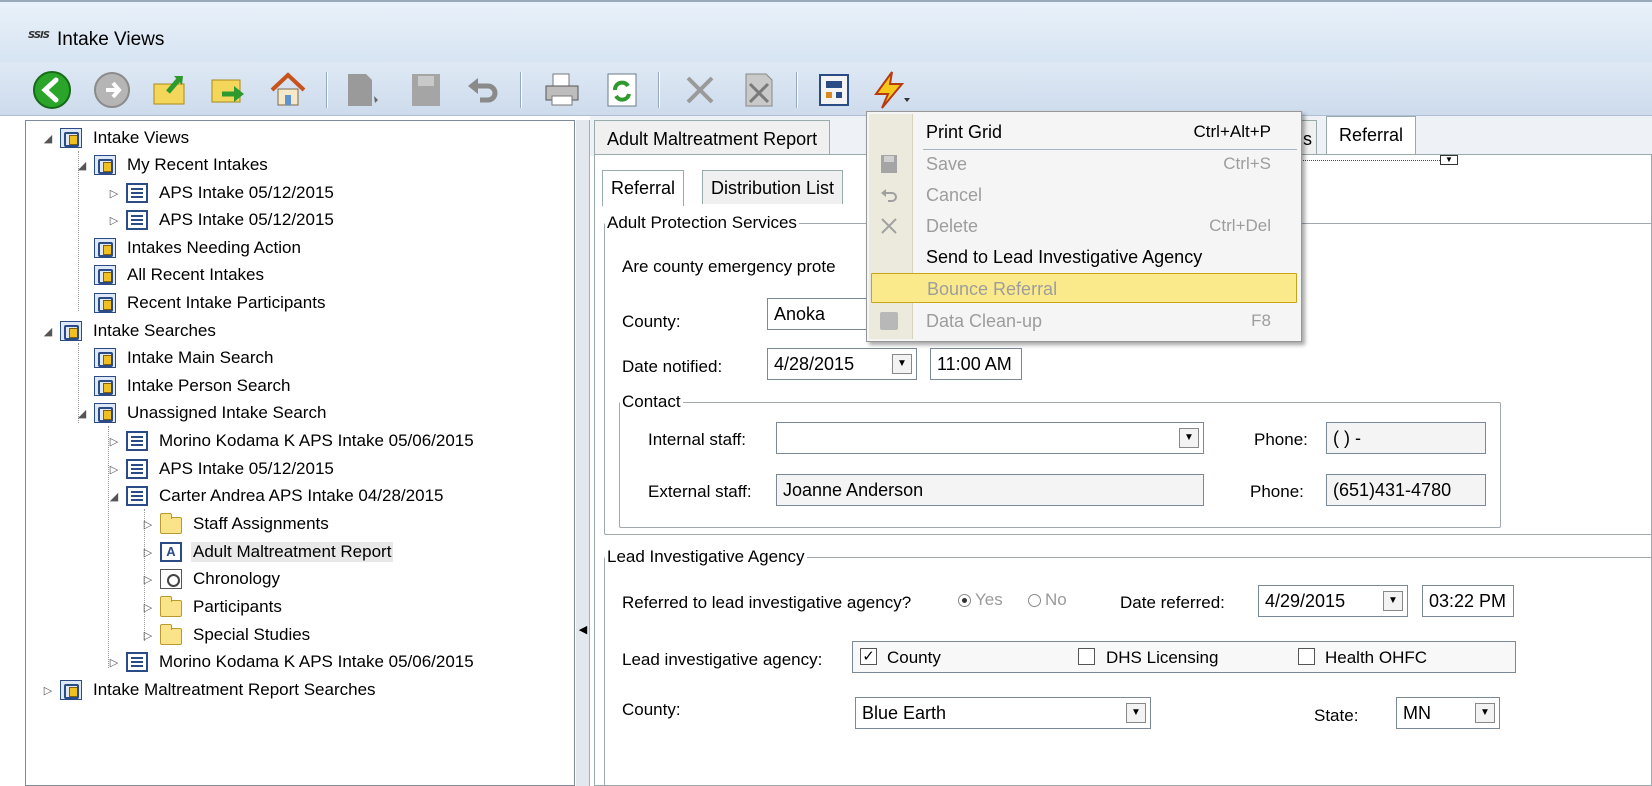  What do you see at coordinates (868, 656) in the screenshot?
I see `county-checkbox: ✓` at bounding box center [868, 656].